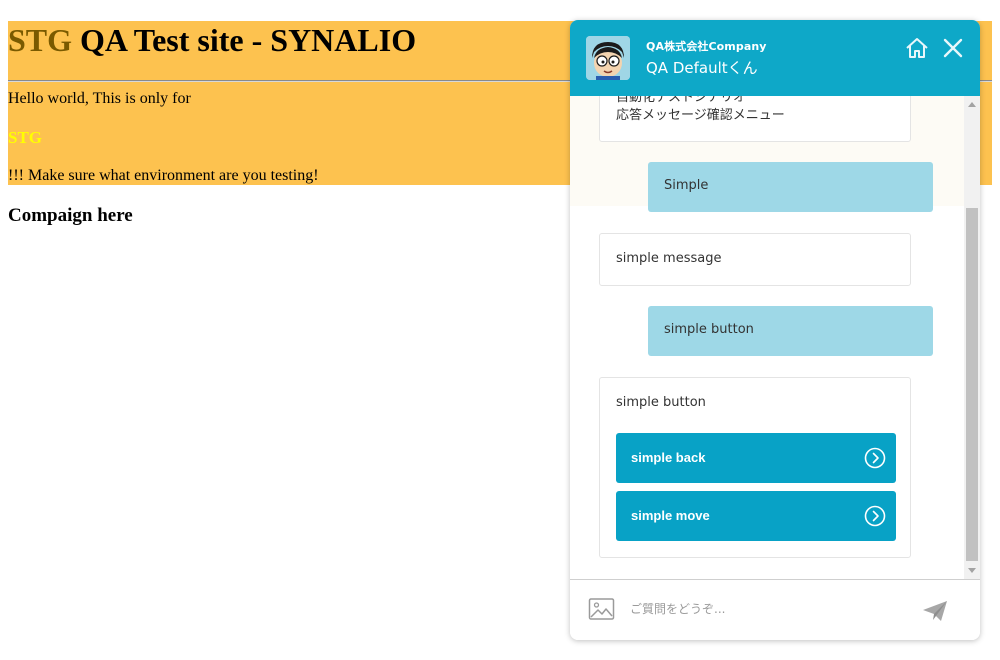 The width and height of the screenshot is (1000, 660). Describe the element at coordinates (756, 458) in the screenshot. I see `simple-back-button: simple back` at that location.